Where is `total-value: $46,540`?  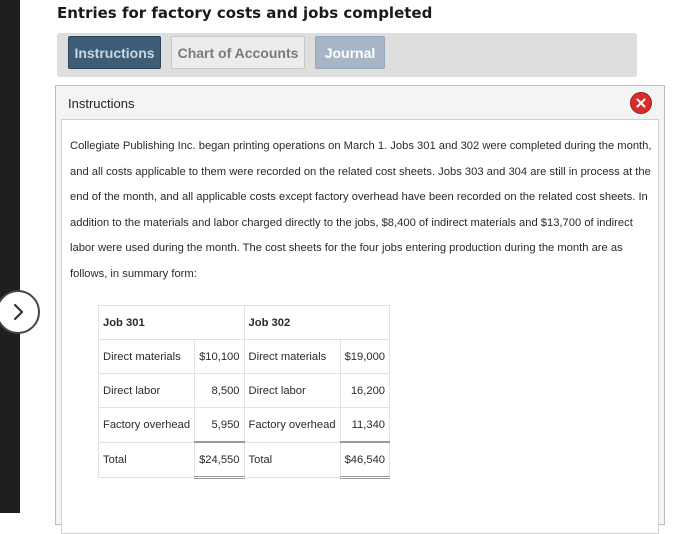 total-value: $46,540 is located at coordinates (365, 460).